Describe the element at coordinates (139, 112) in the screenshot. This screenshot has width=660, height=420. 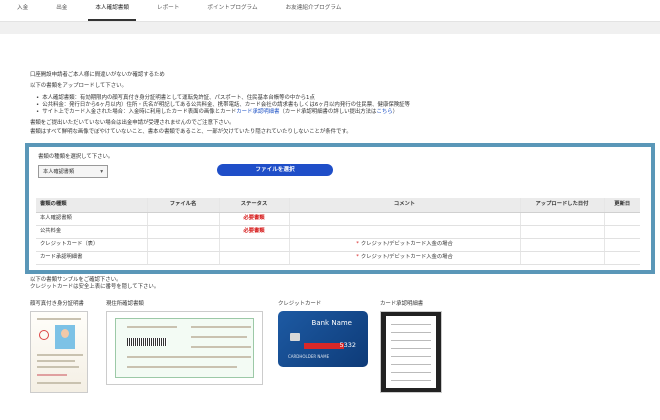
I see `bullet3-text: サイト上でカード入金された場合：入金時に利用したカード表面の画像とカード` at that location.